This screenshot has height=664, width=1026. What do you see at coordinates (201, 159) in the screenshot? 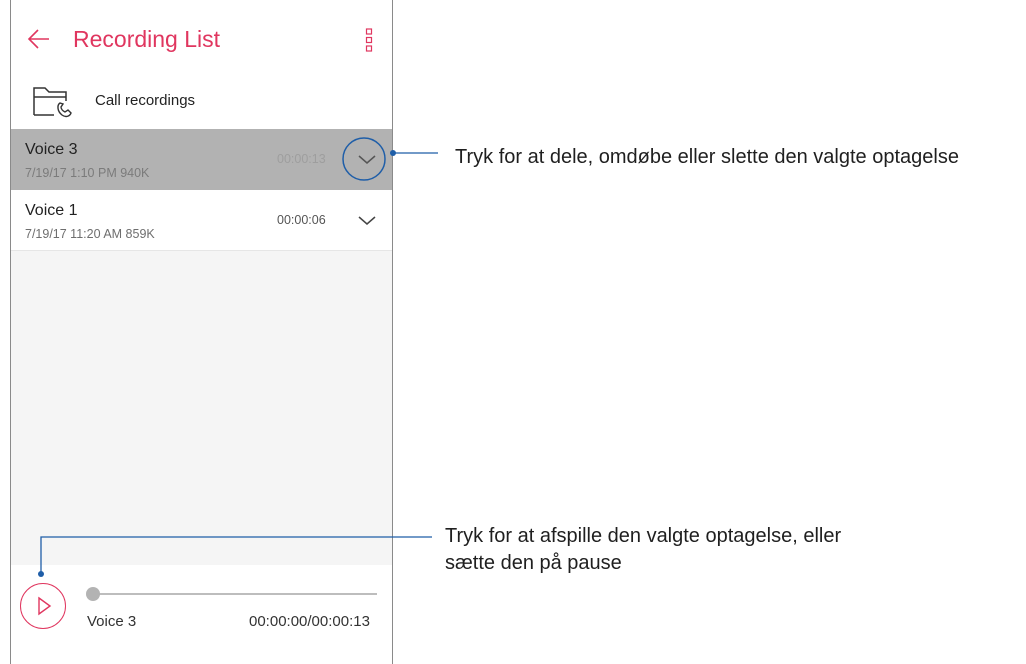
I see `recording-row-voice-3: Voice 3 7/19/17 1:10 PM 940K 00:00:13` at bounding box center [201, 159].